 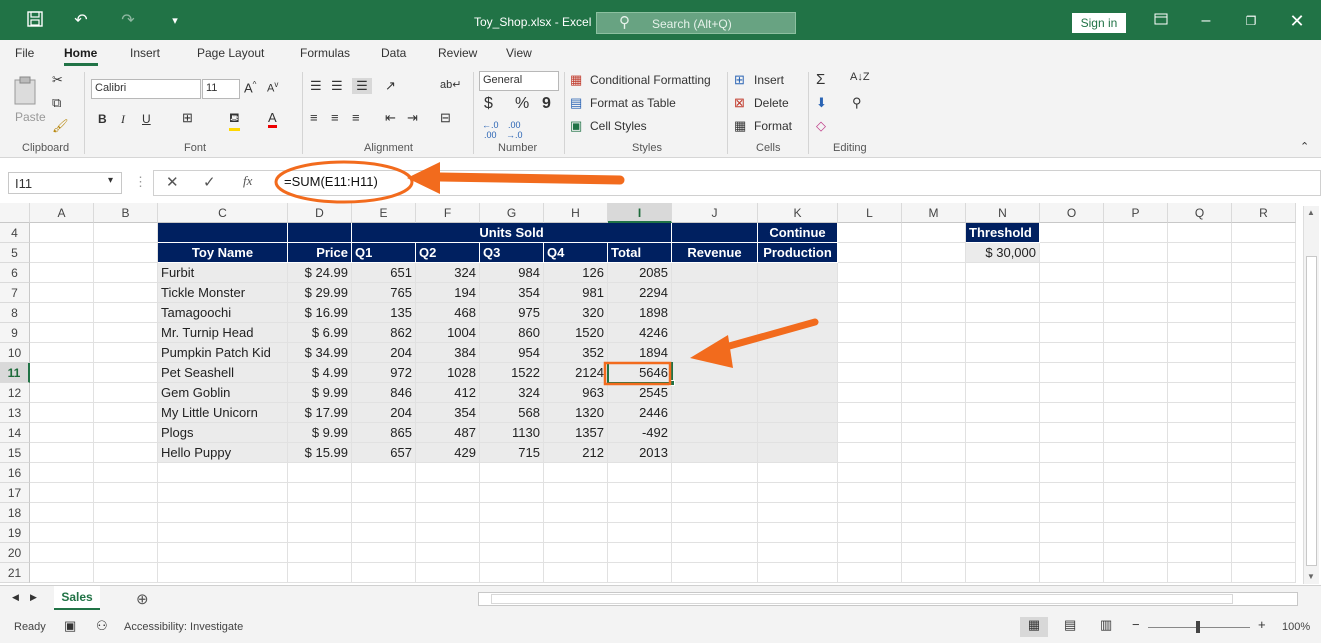 I want to click on toy-name-cell: Hello Puppy, so click(x=223, y=453).